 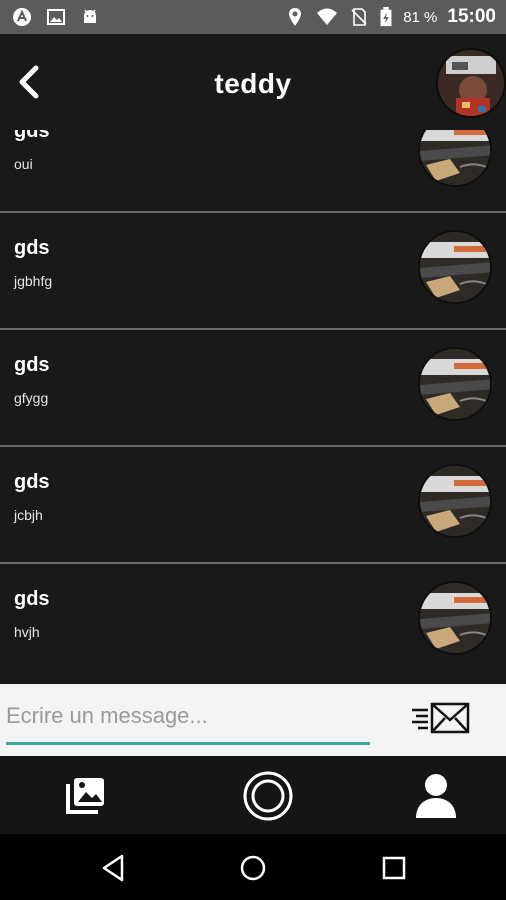 What do you see at coordinates (253, 623) in the screenshot?
I see `list-item: gds hvjh` at bounding box center [253, 623].